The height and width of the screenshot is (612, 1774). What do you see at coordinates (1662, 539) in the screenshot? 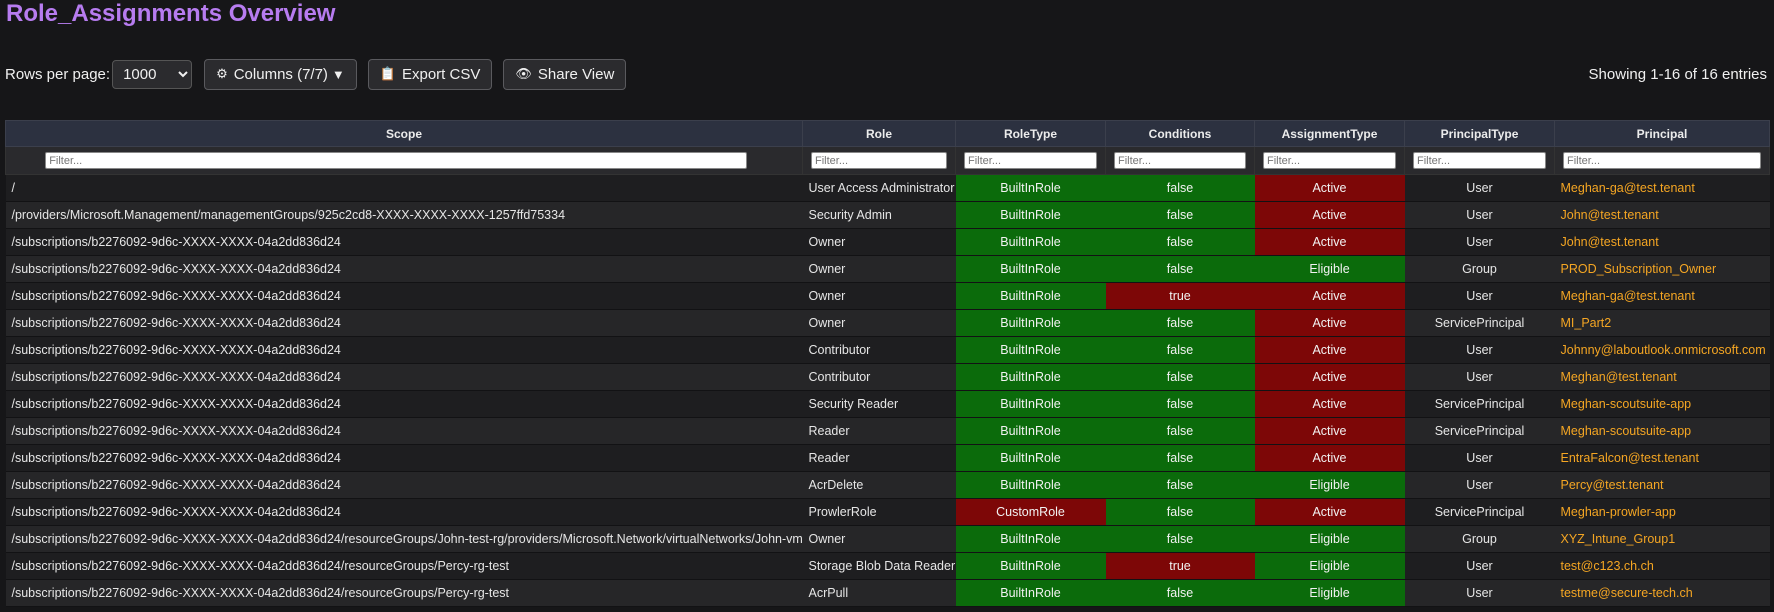
I see `principal-cell: XYZ_Intune_Group1` at bounding box center [1662, 539].